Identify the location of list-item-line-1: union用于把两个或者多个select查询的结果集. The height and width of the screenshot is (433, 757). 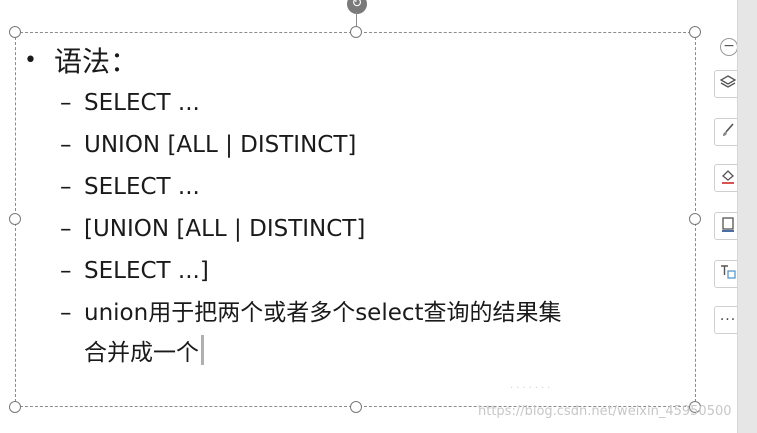
(323, 313).